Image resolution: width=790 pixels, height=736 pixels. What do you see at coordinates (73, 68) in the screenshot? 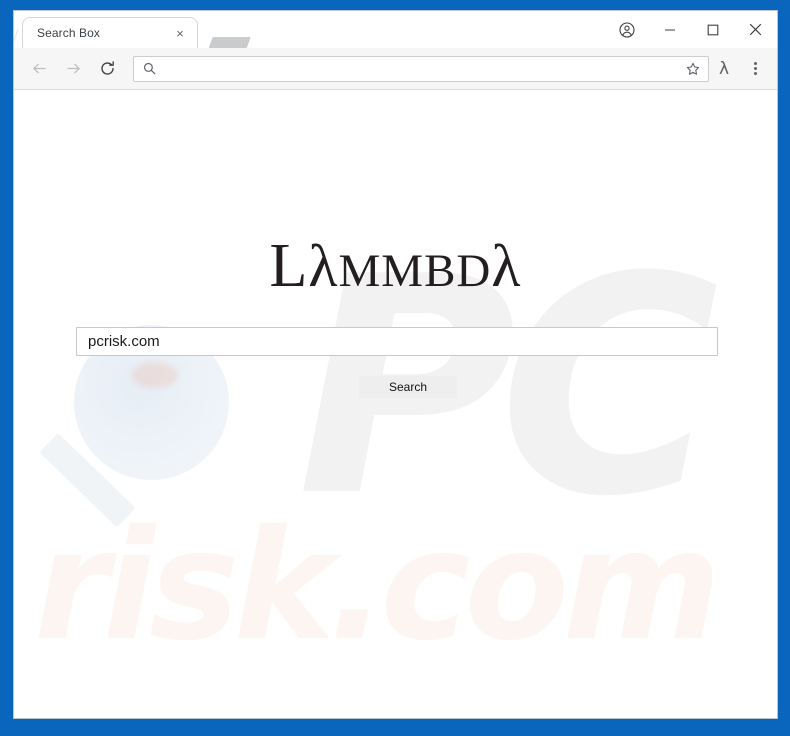
I see `forward-arrow-icon` at bounding box center [73, 68].